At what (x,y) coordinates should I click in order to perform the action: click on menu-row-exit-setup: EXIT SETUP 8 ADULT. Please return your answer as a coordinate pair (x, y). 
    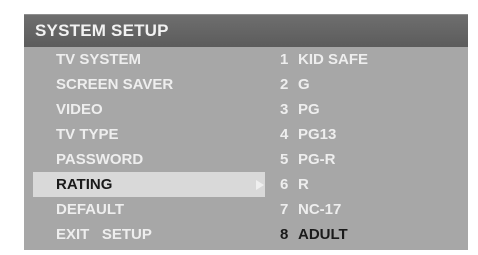
    Looking at the image, I should click on (246, 234).